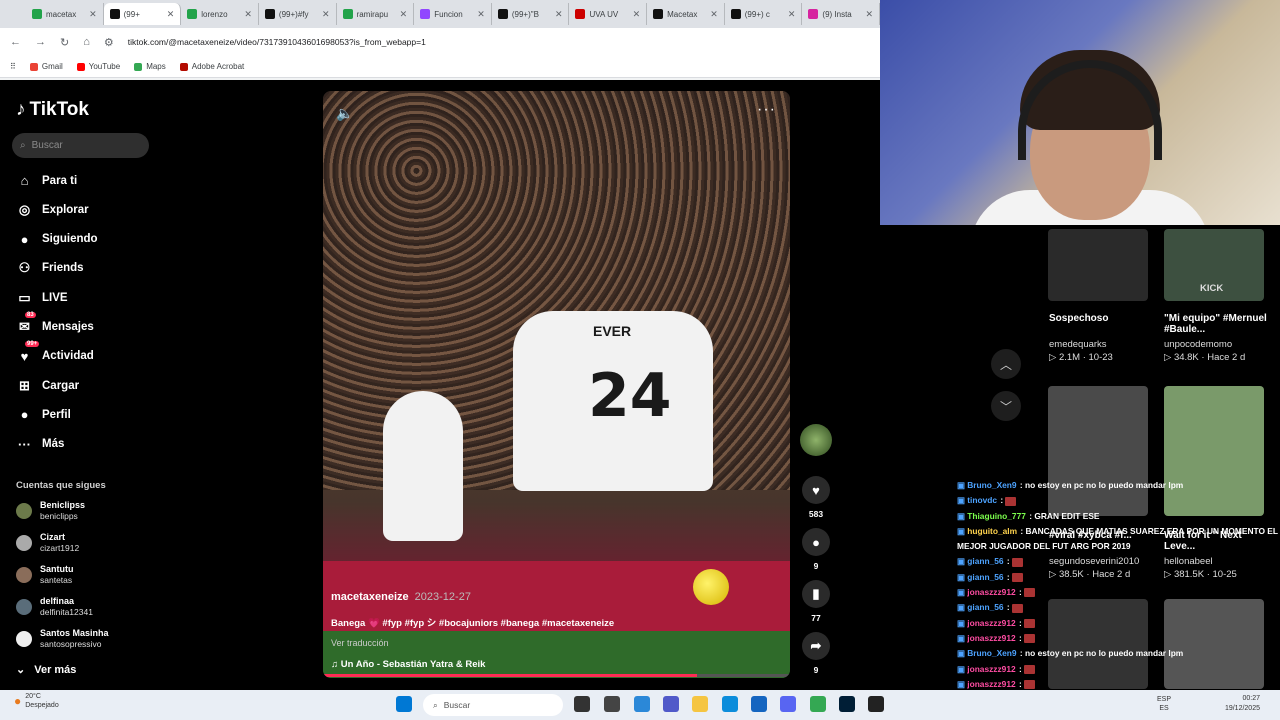  What do you see at coordinates (86, 42) in the screenshot?
I see `home-icon: ⌂` at bounding box center [86, 42].